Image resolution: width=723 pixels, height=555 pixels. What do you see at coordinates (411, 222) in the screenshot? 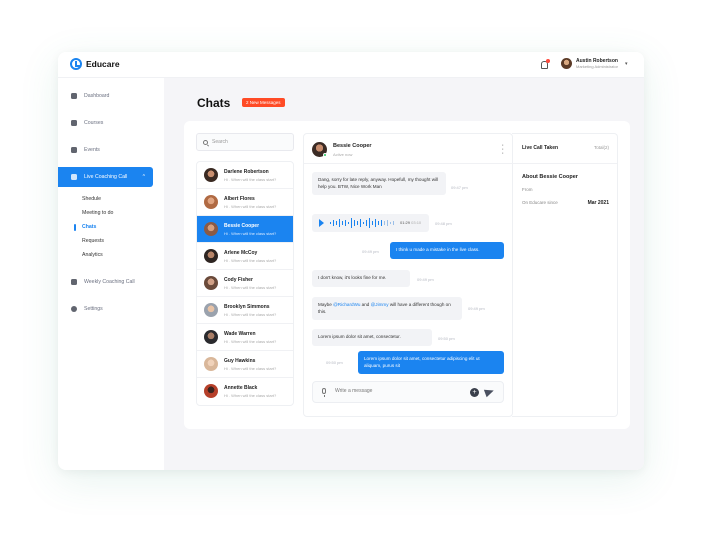
I see `voice-duration: 01:29 03:10` at bounding box center [411, 222].